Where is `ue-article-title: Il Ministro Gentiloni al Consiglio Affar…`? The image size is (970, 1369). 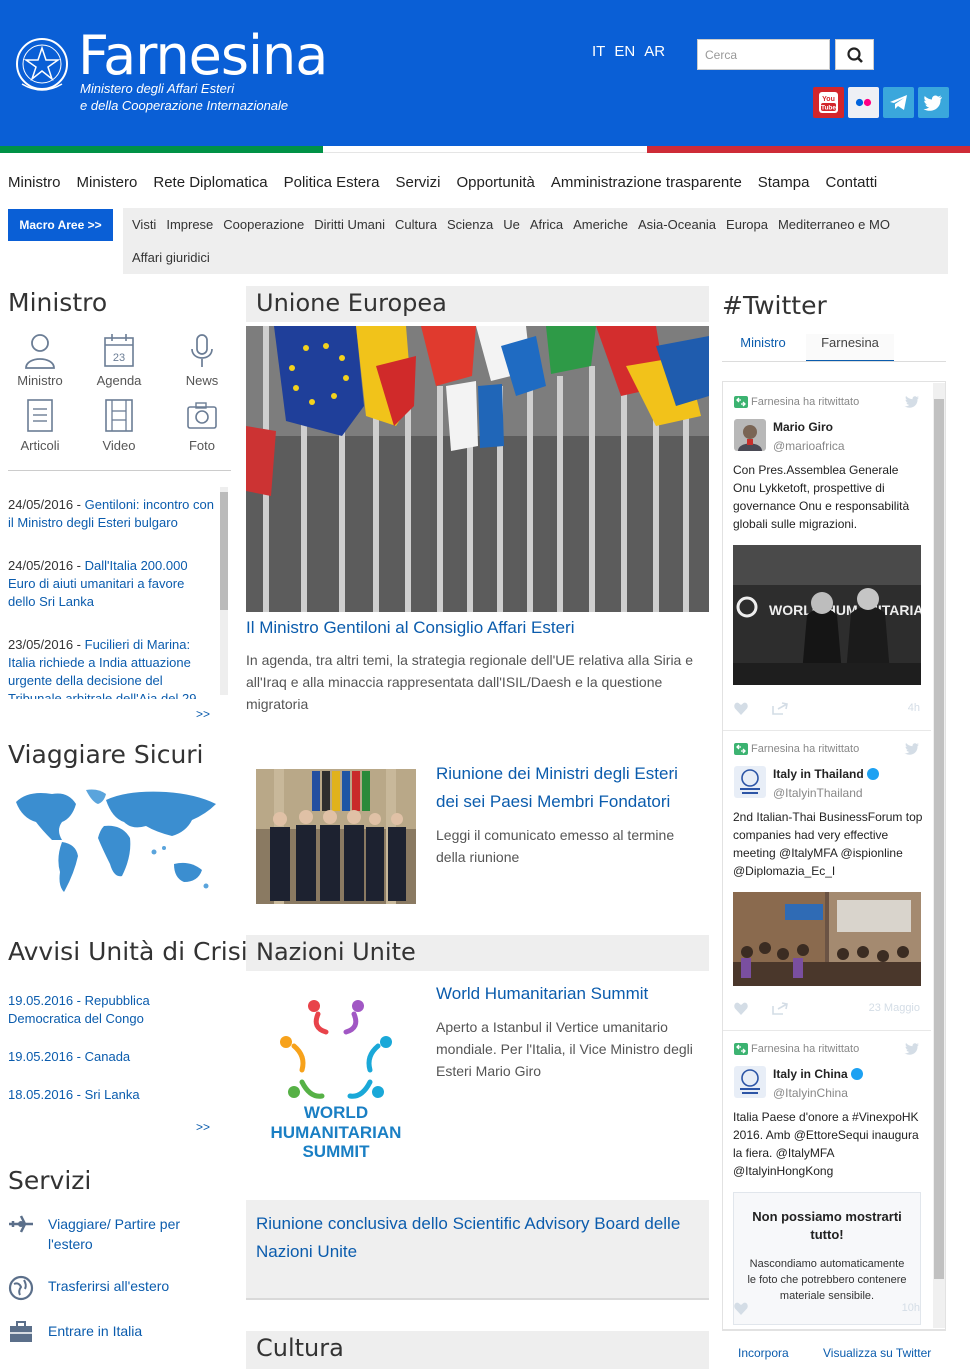
ue-article-title: Il Ministro Gentiloni al Consiglio Affar… is located at coordinates (410, 628).